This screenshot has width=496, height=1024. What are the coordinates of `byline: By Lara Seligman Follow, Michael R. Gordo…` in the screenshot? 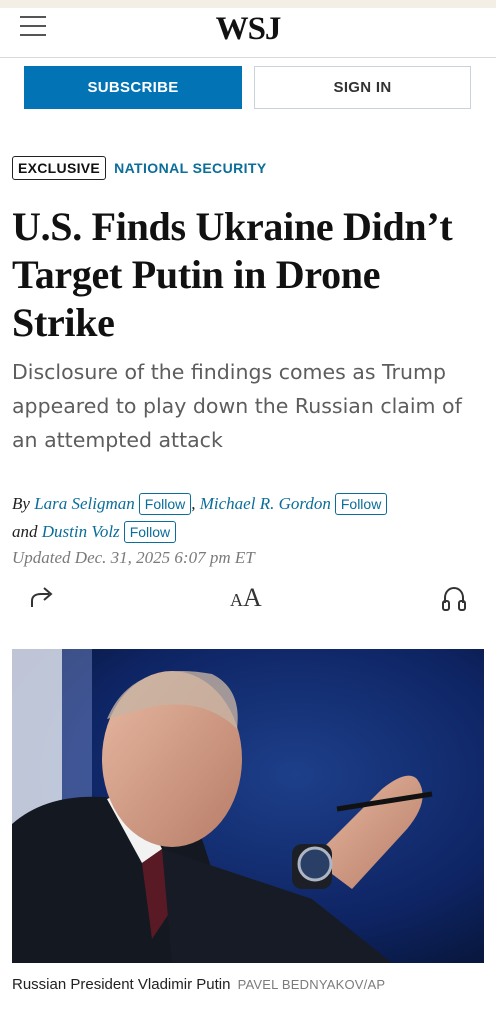 It's located at (250, 518).